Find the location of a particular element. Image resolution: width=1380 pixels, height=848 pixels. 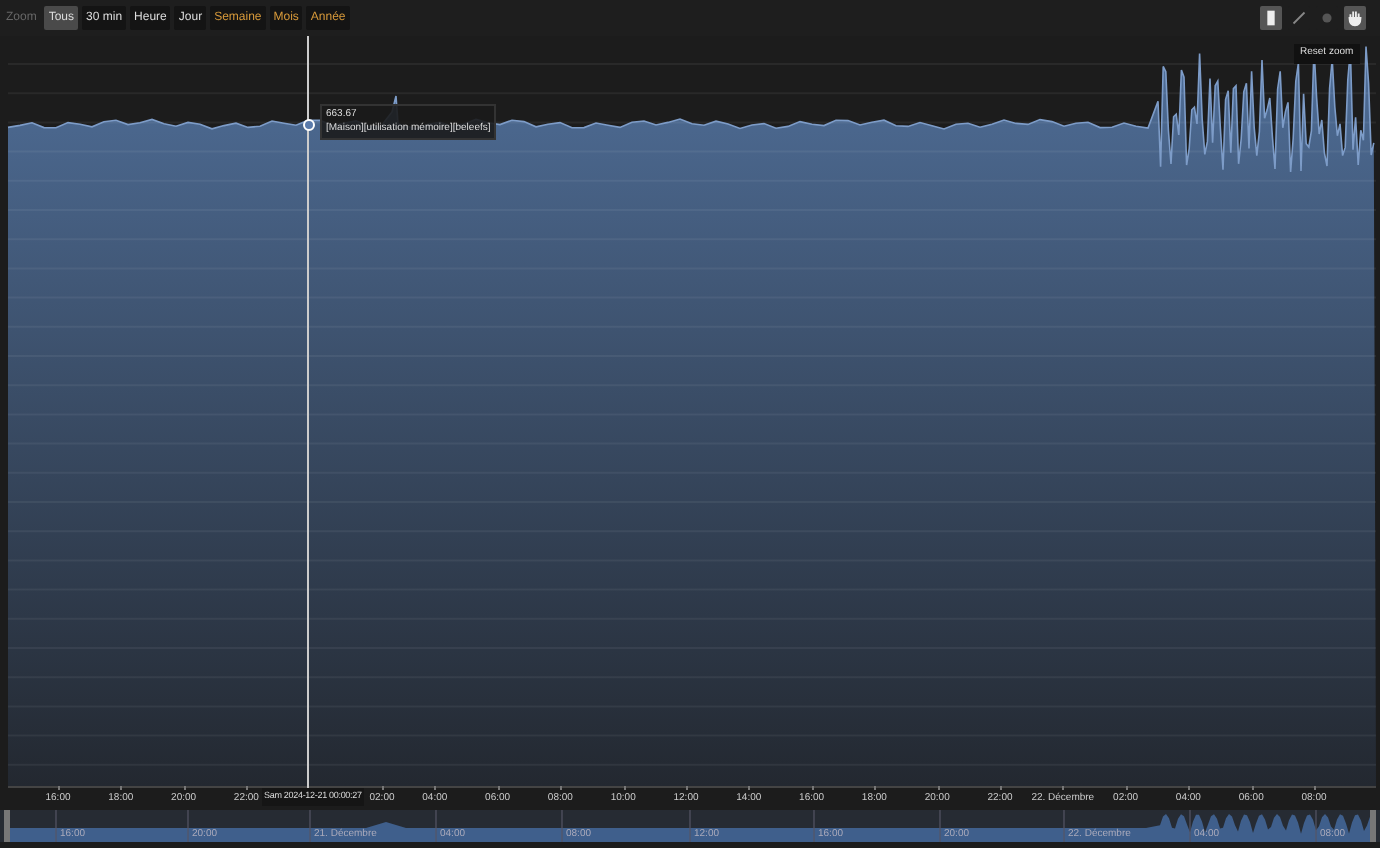

bar-tool-button is located at coordinates (1271, 18).